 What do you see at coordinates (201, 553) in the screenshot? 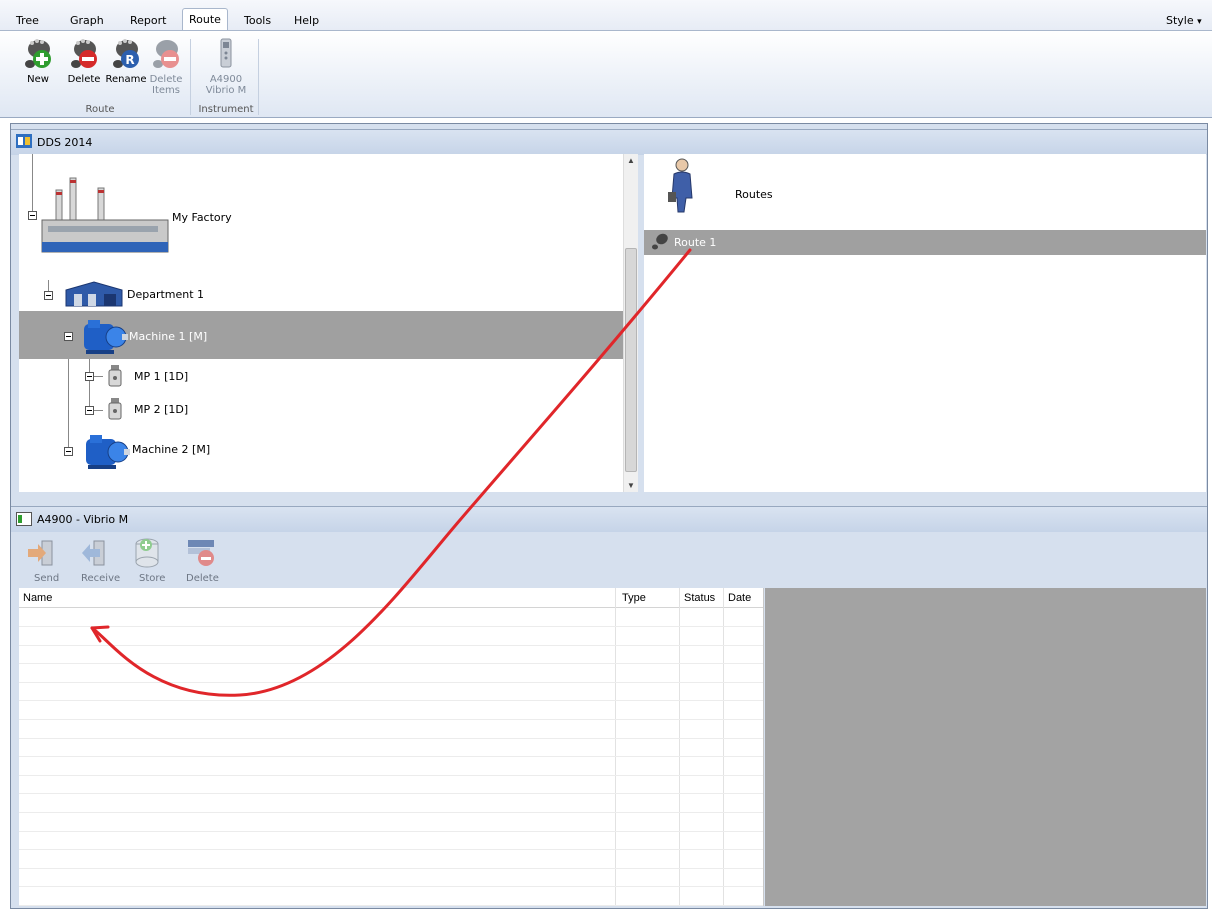
I see `delete-data-icon` at bounding box center [201, 553].